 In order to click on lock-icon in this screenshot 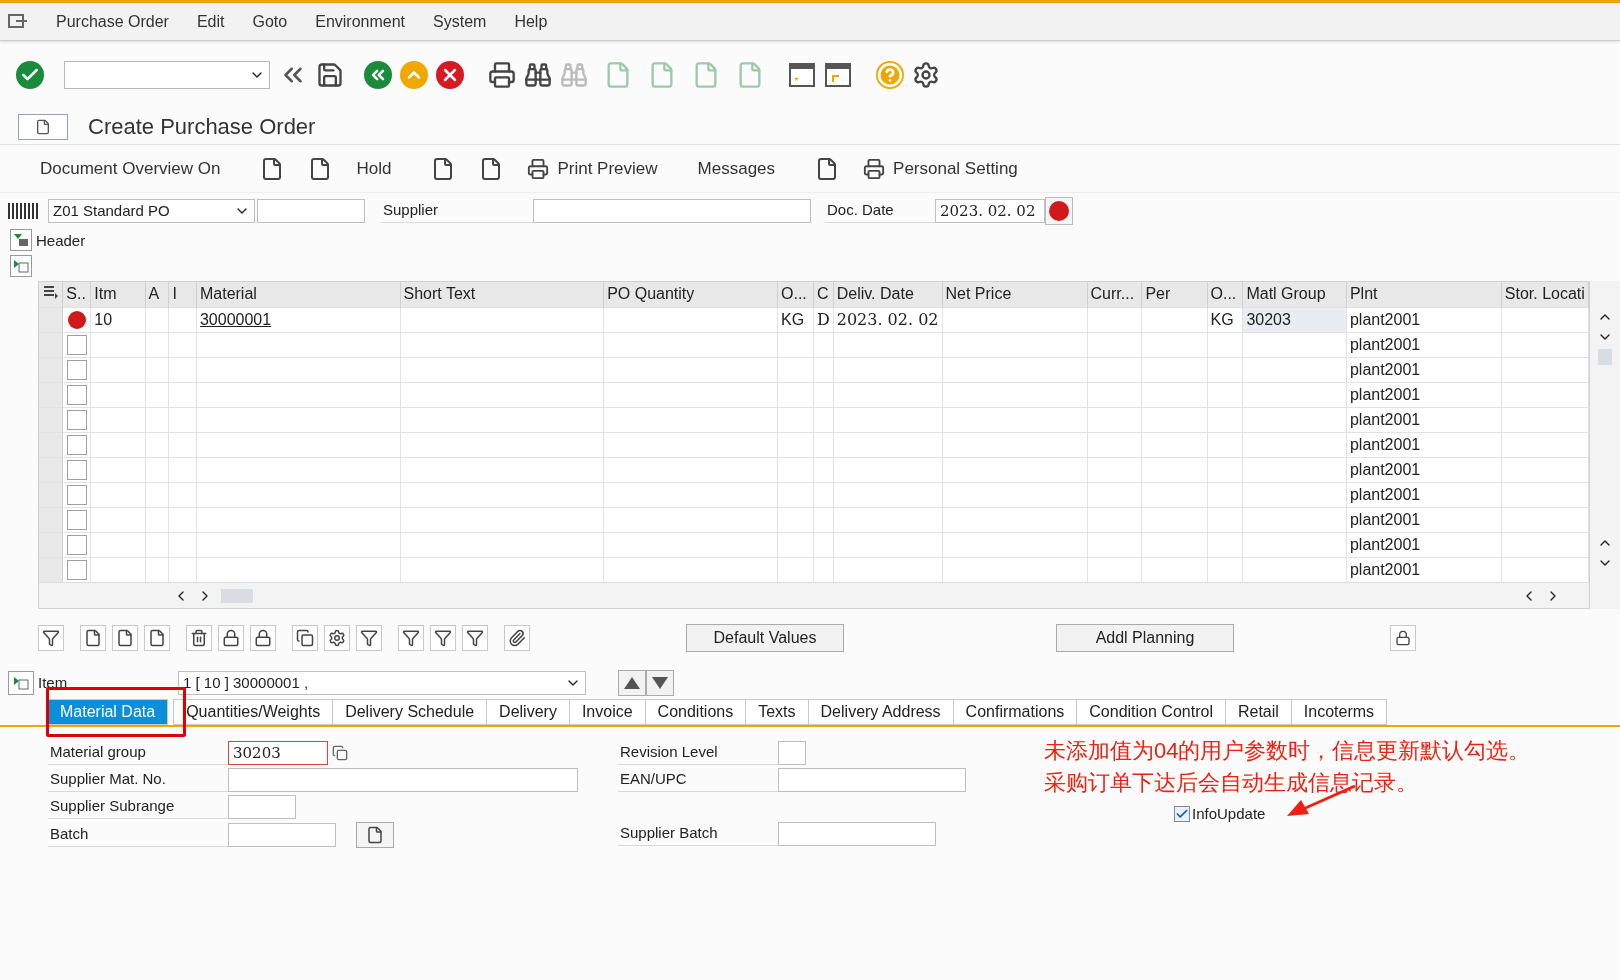, I will do `click(1403, 638)`.